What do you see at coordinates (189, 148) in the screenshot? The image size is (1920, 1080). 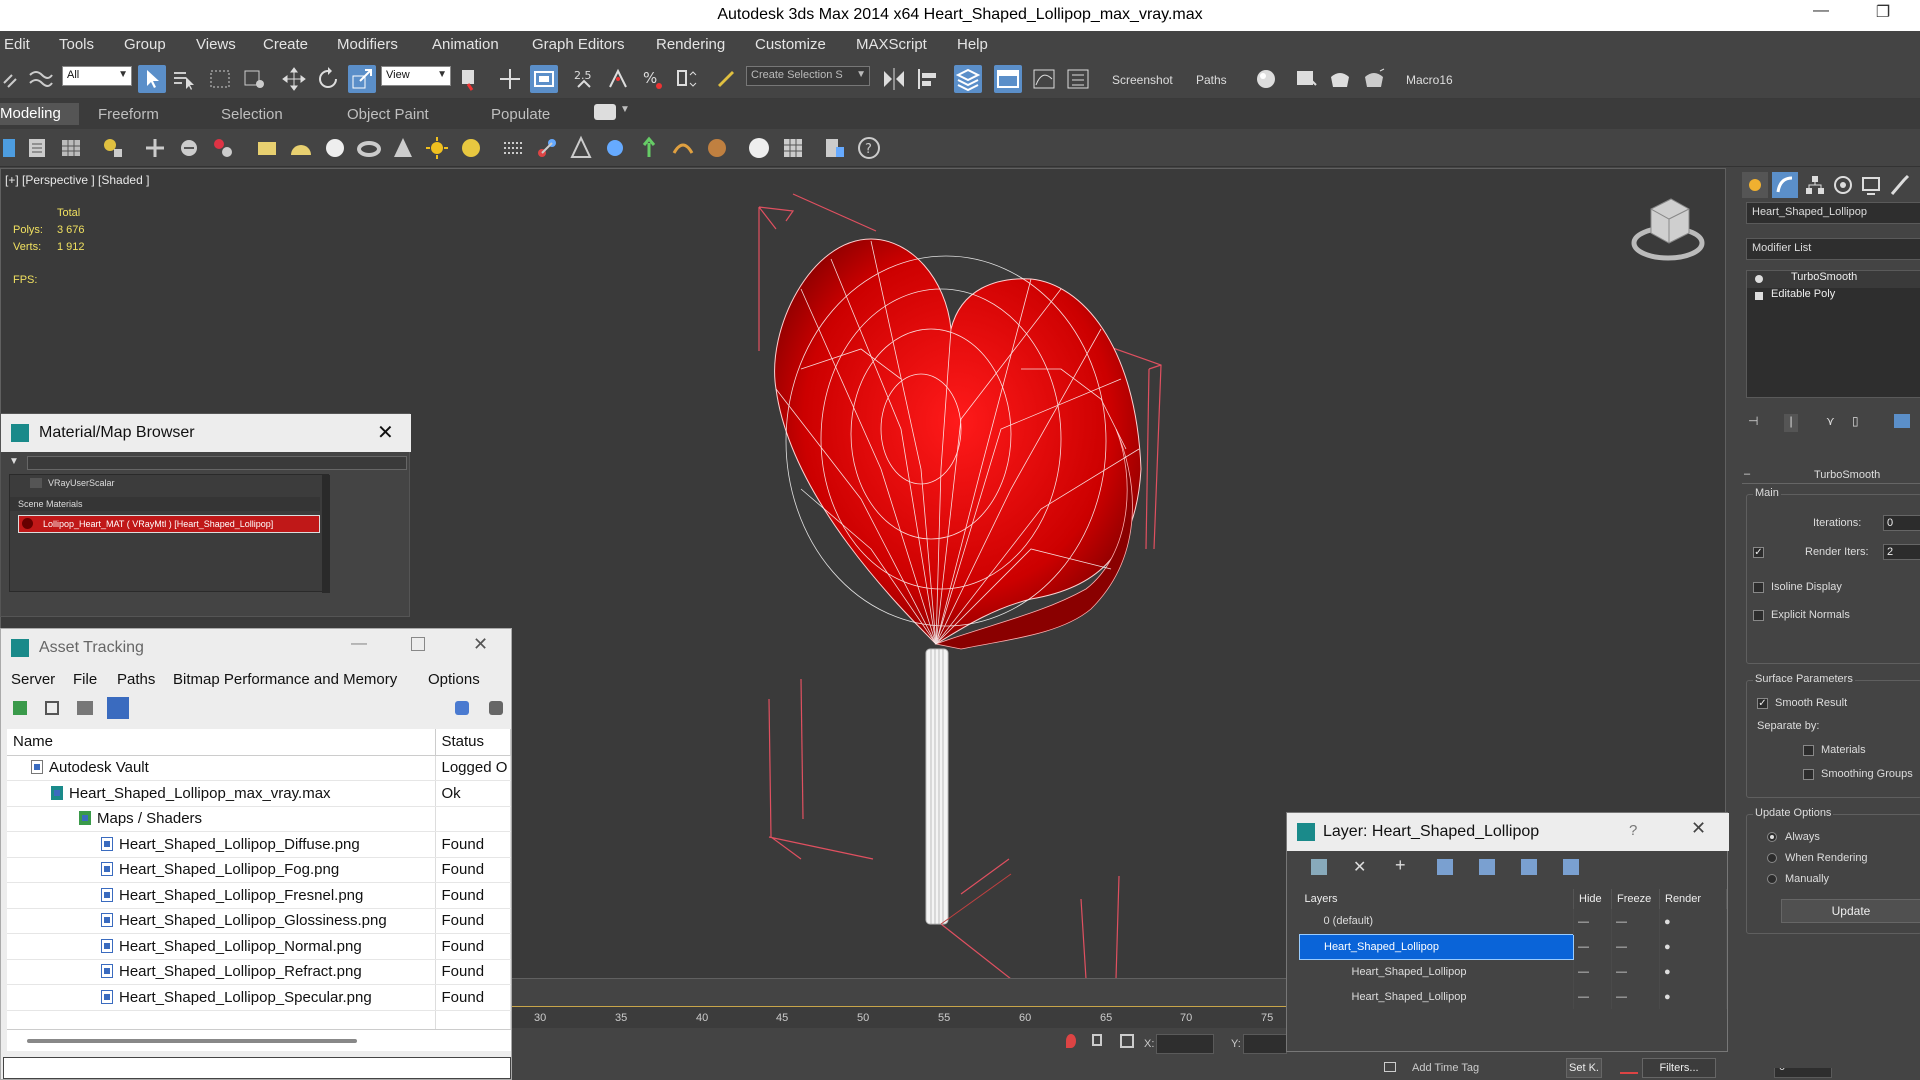 I see `spacewarp-icon` at bounding box center [189, 148].